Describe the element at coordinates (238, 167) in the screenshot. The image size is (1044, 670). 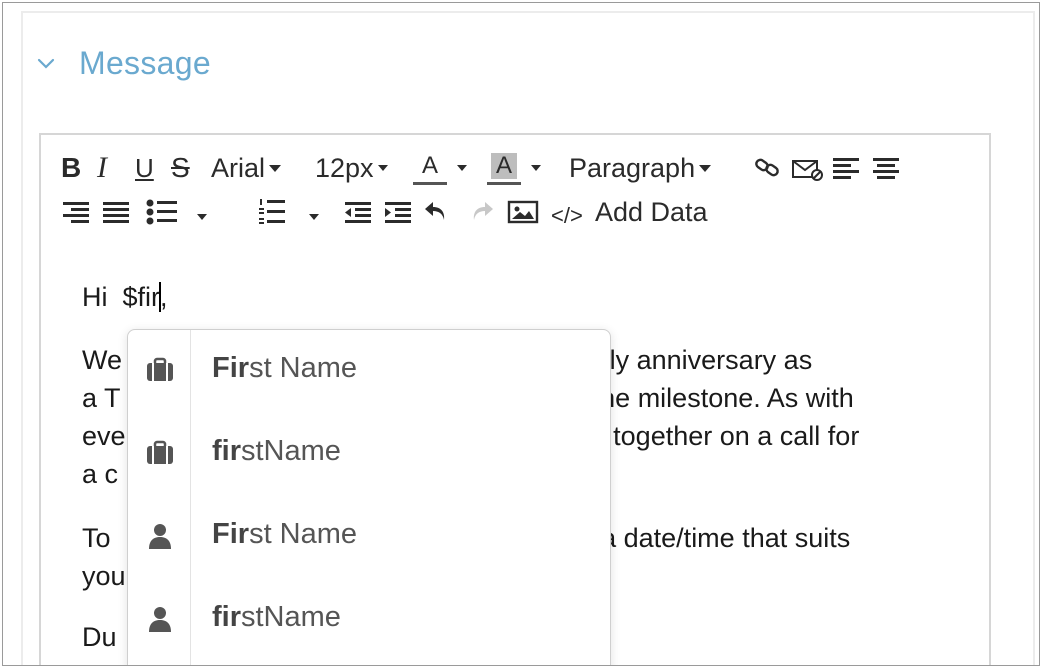
I see `font-family-value: Arial` at that location.